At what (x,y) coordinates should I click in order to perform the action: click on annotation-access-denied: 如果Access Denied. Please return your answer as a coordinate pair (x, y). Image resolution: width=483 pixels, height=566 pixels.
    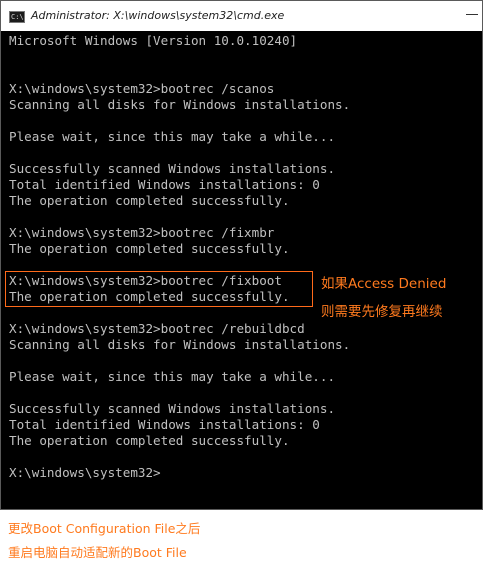
    Looking at the image, I should click on (384, 284).